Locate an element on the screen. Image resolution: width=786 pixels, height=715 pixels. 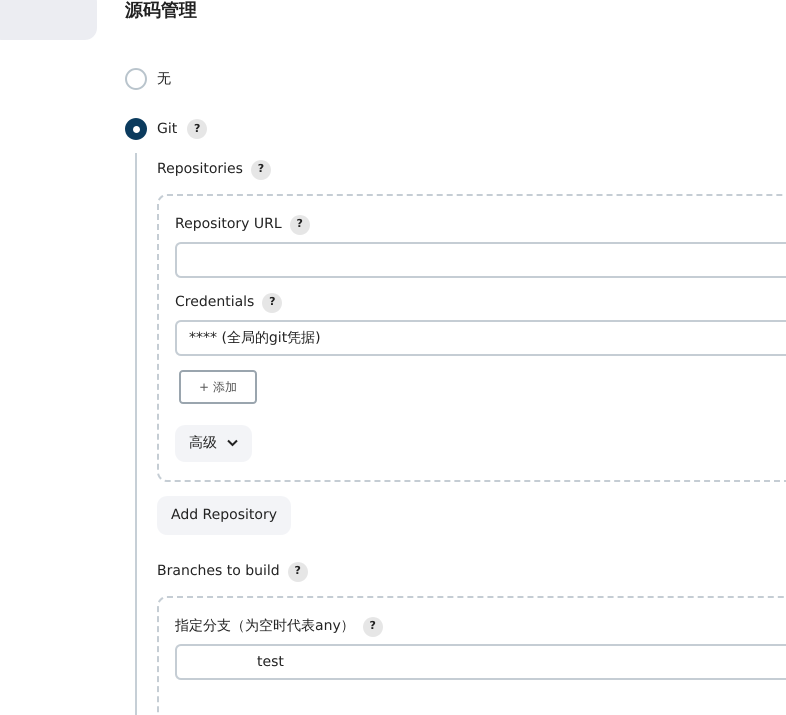
field-label: Repository URL is located at coordinates (228, 224).